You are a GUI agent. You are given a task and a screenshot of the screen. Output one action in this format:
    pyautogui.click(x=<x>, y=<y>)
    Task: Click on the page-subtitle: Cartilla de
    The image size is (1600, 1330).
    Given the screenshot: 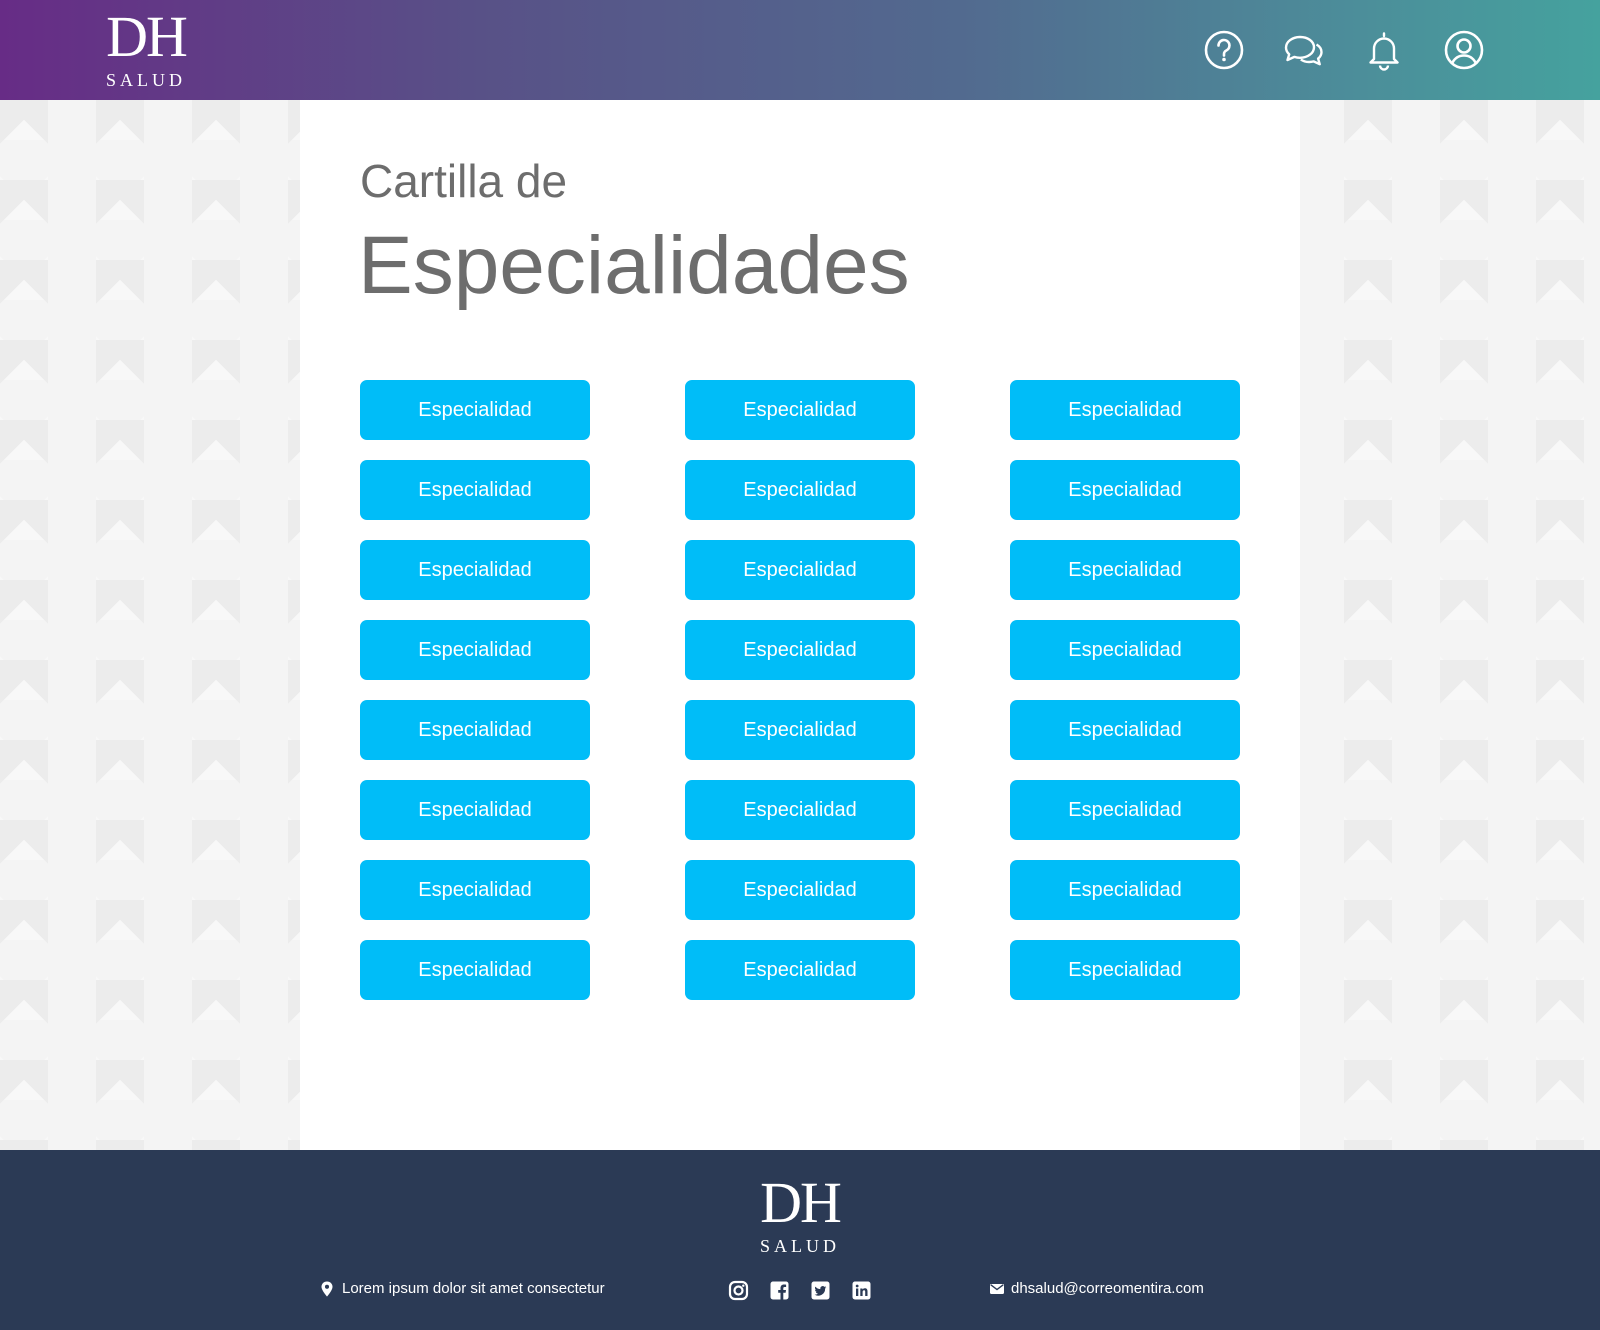 What is the action you would take?
    pyautogui.click(x=464, y=181)
    